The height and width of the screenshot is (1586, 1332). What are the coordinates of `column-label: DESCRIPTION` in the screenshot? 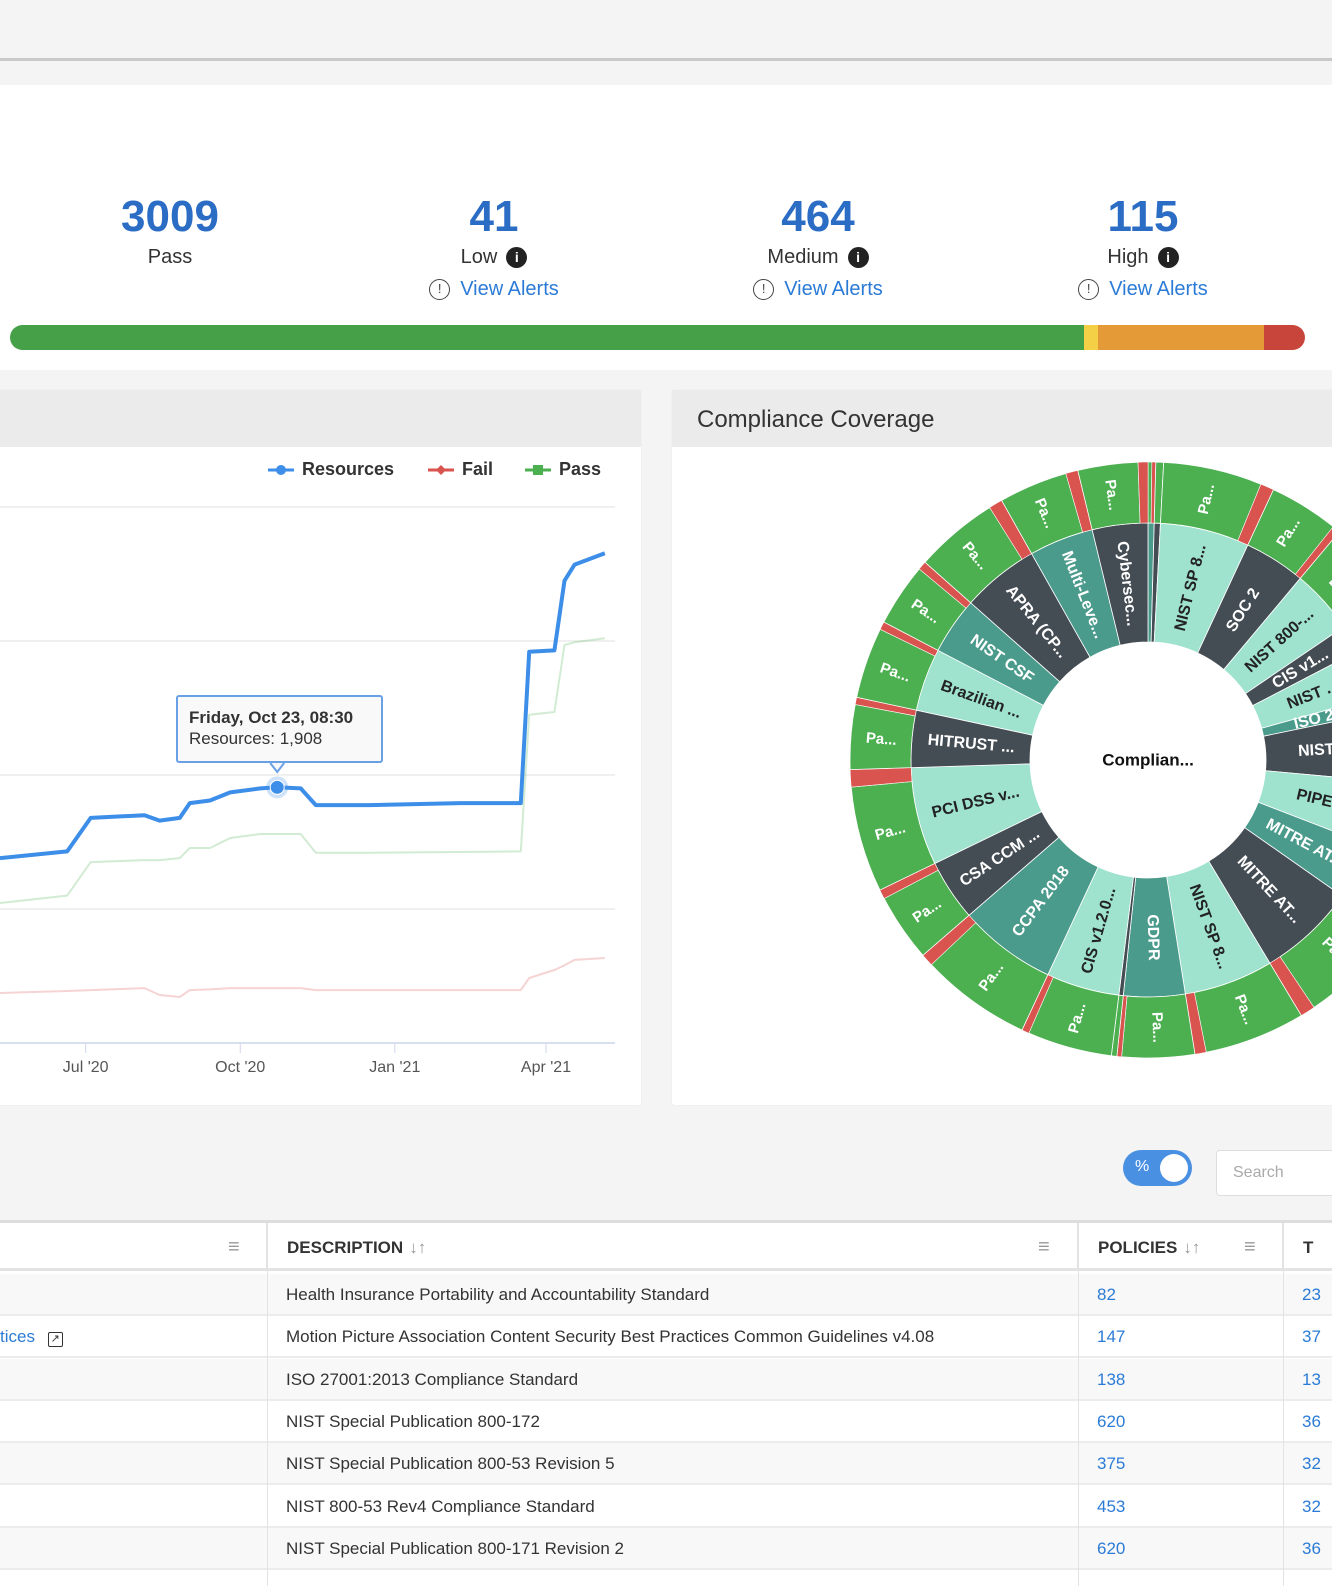 It's located at (345, 1247).